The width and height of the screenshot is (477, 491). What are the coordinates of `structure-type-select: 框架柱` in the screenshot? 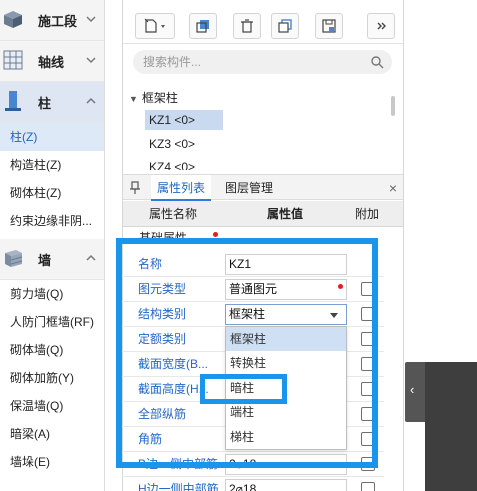 It's located at (286, 314).